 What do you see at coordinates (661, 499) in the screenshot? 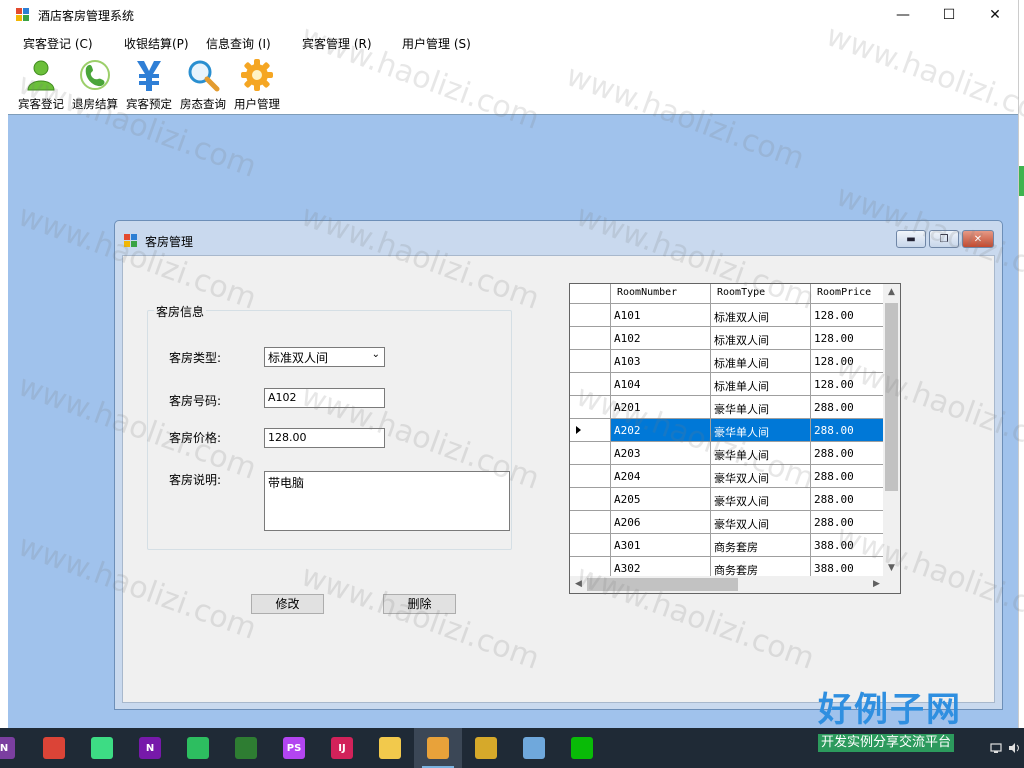
I see `cell-room-number: A205` at bounding box center [661, 499].